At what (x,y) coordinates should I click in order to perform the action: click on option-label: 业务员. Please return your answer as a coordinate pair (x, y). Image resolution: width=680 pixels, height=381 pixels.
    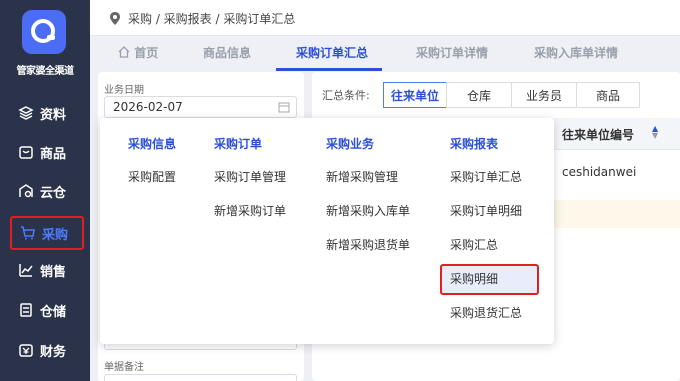
    Looking at the image, I should click on (543, 95).